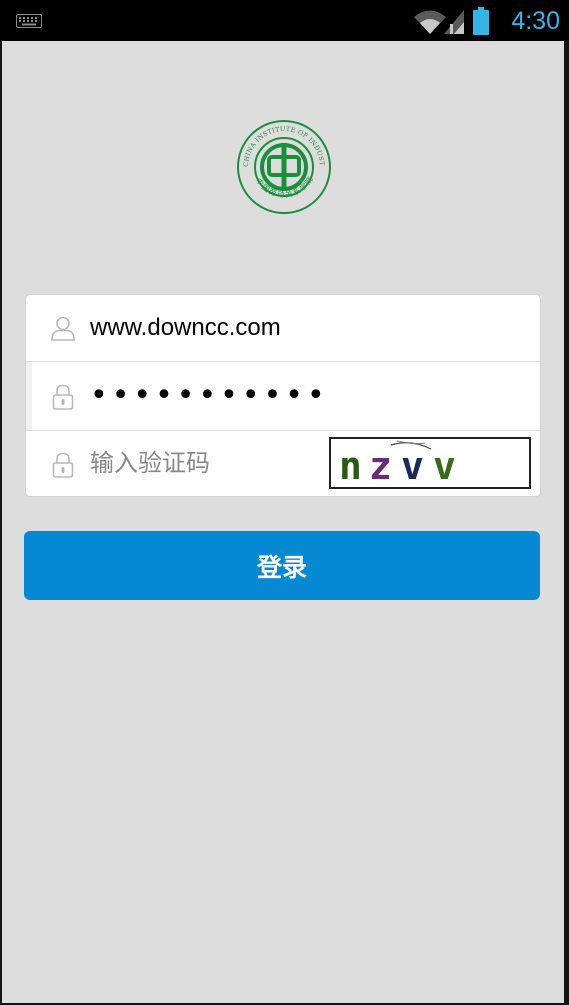 The width and height of the screenshot is (569, 1005). I want to click on password-input: •••••••••••, so click(209, 396).